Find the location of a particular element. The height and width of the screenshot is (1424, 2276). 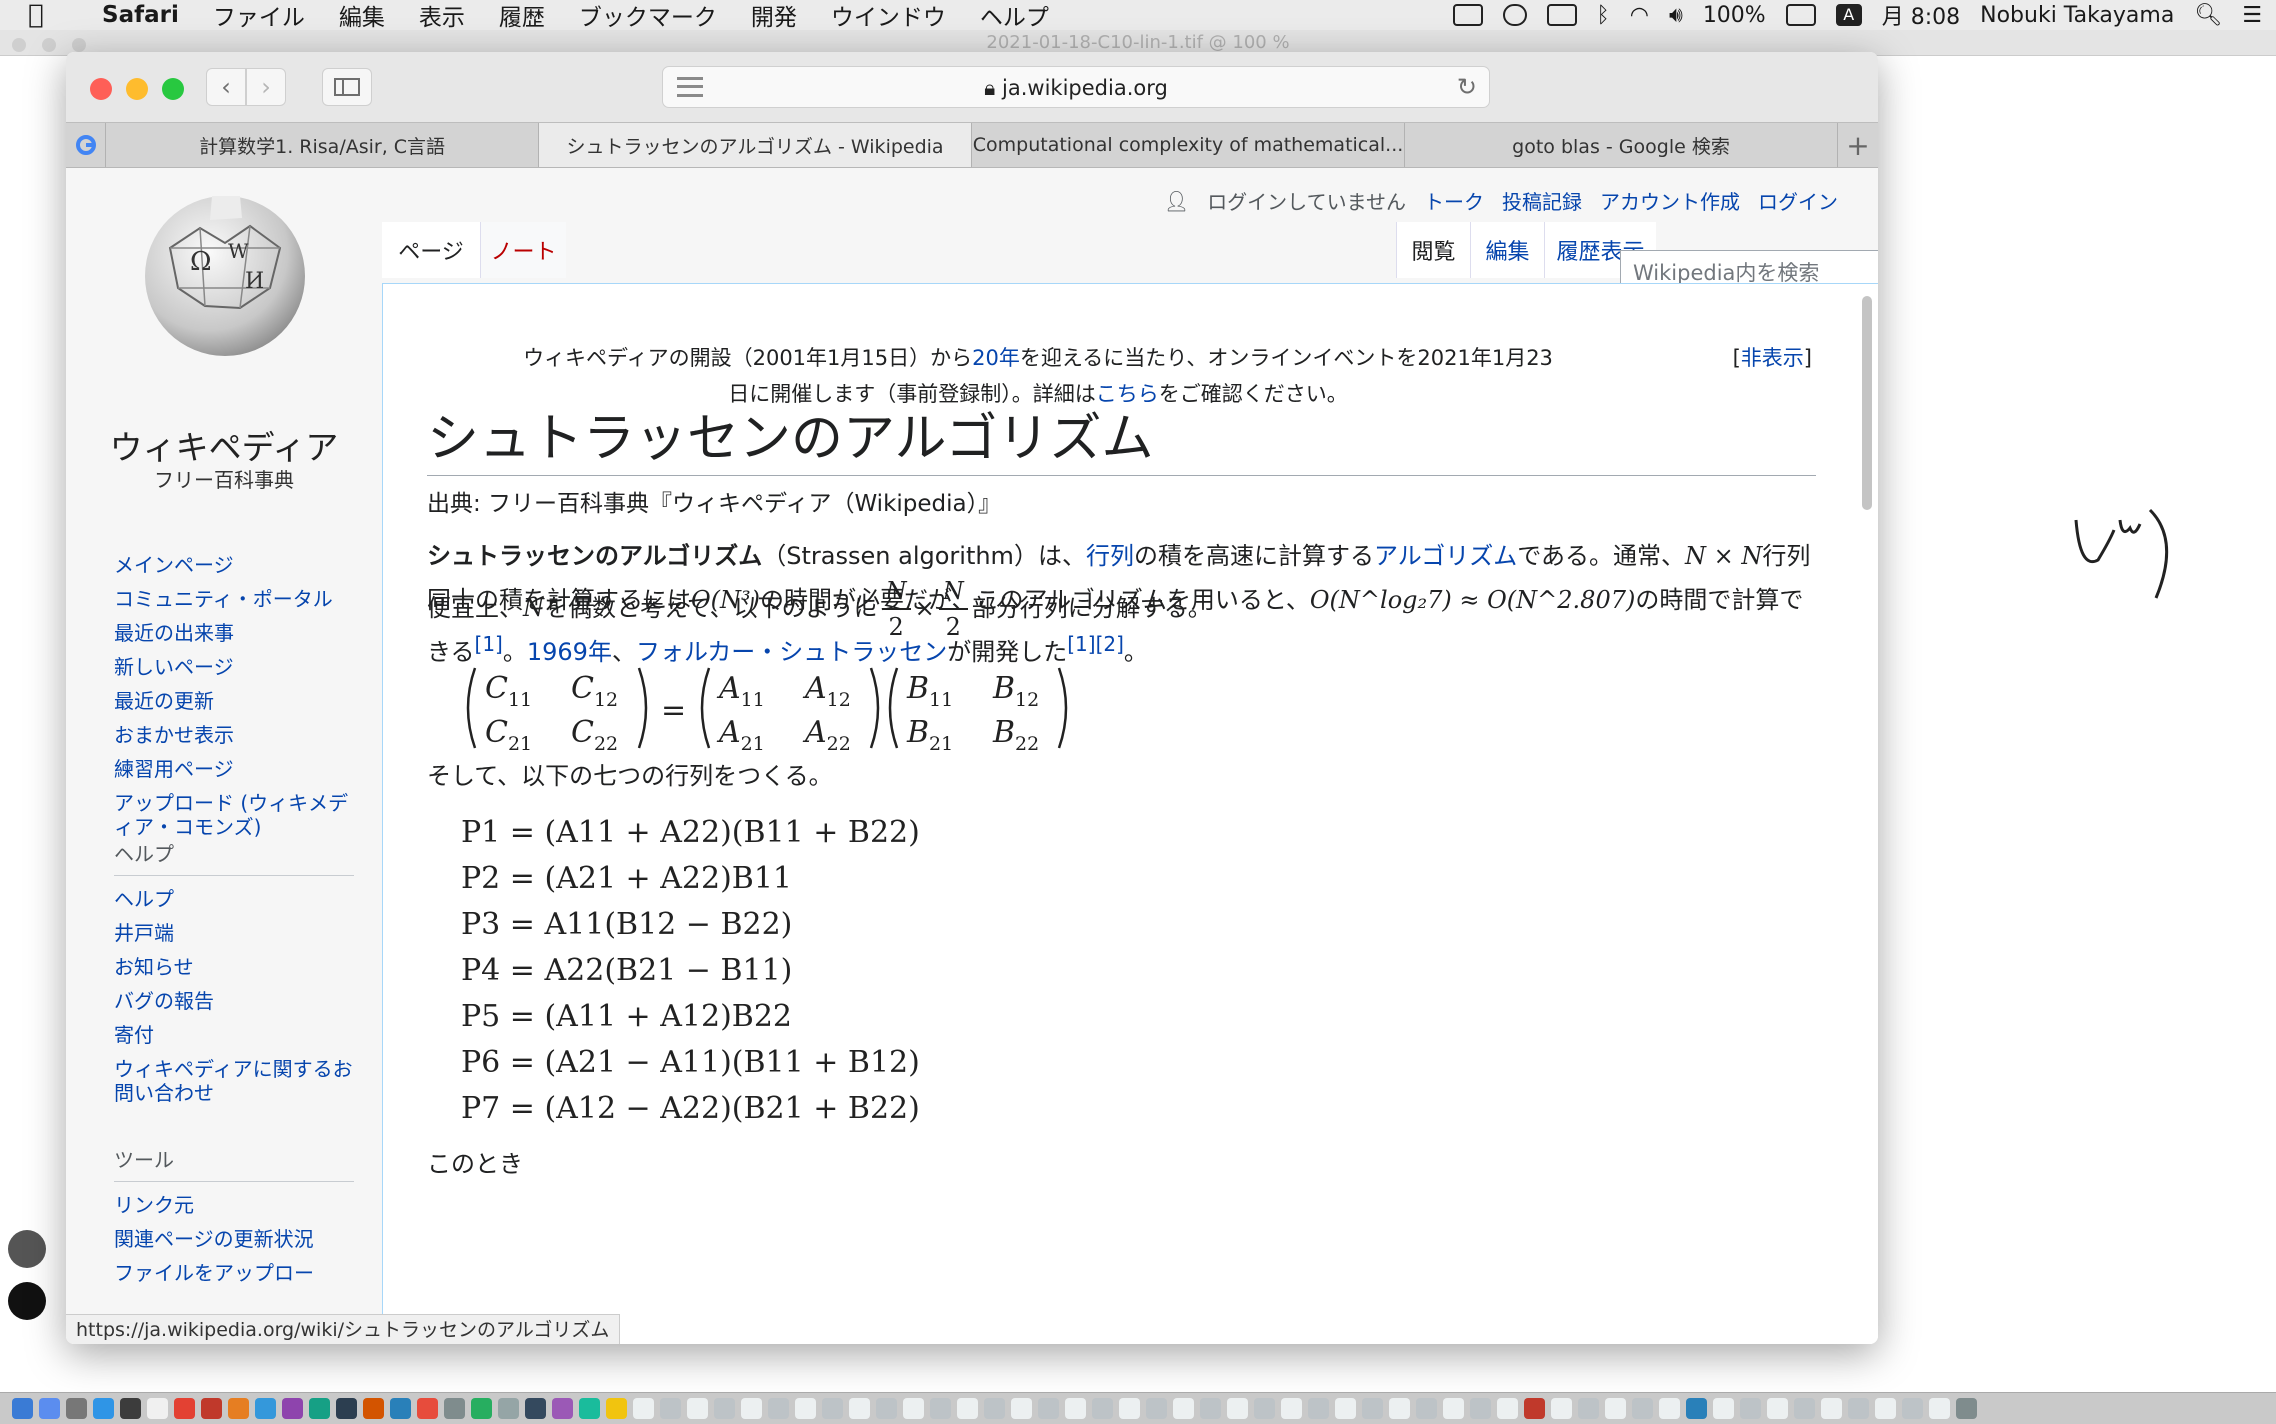

menu-clock: 月 8:08 is located at coordinates (1921, 15).